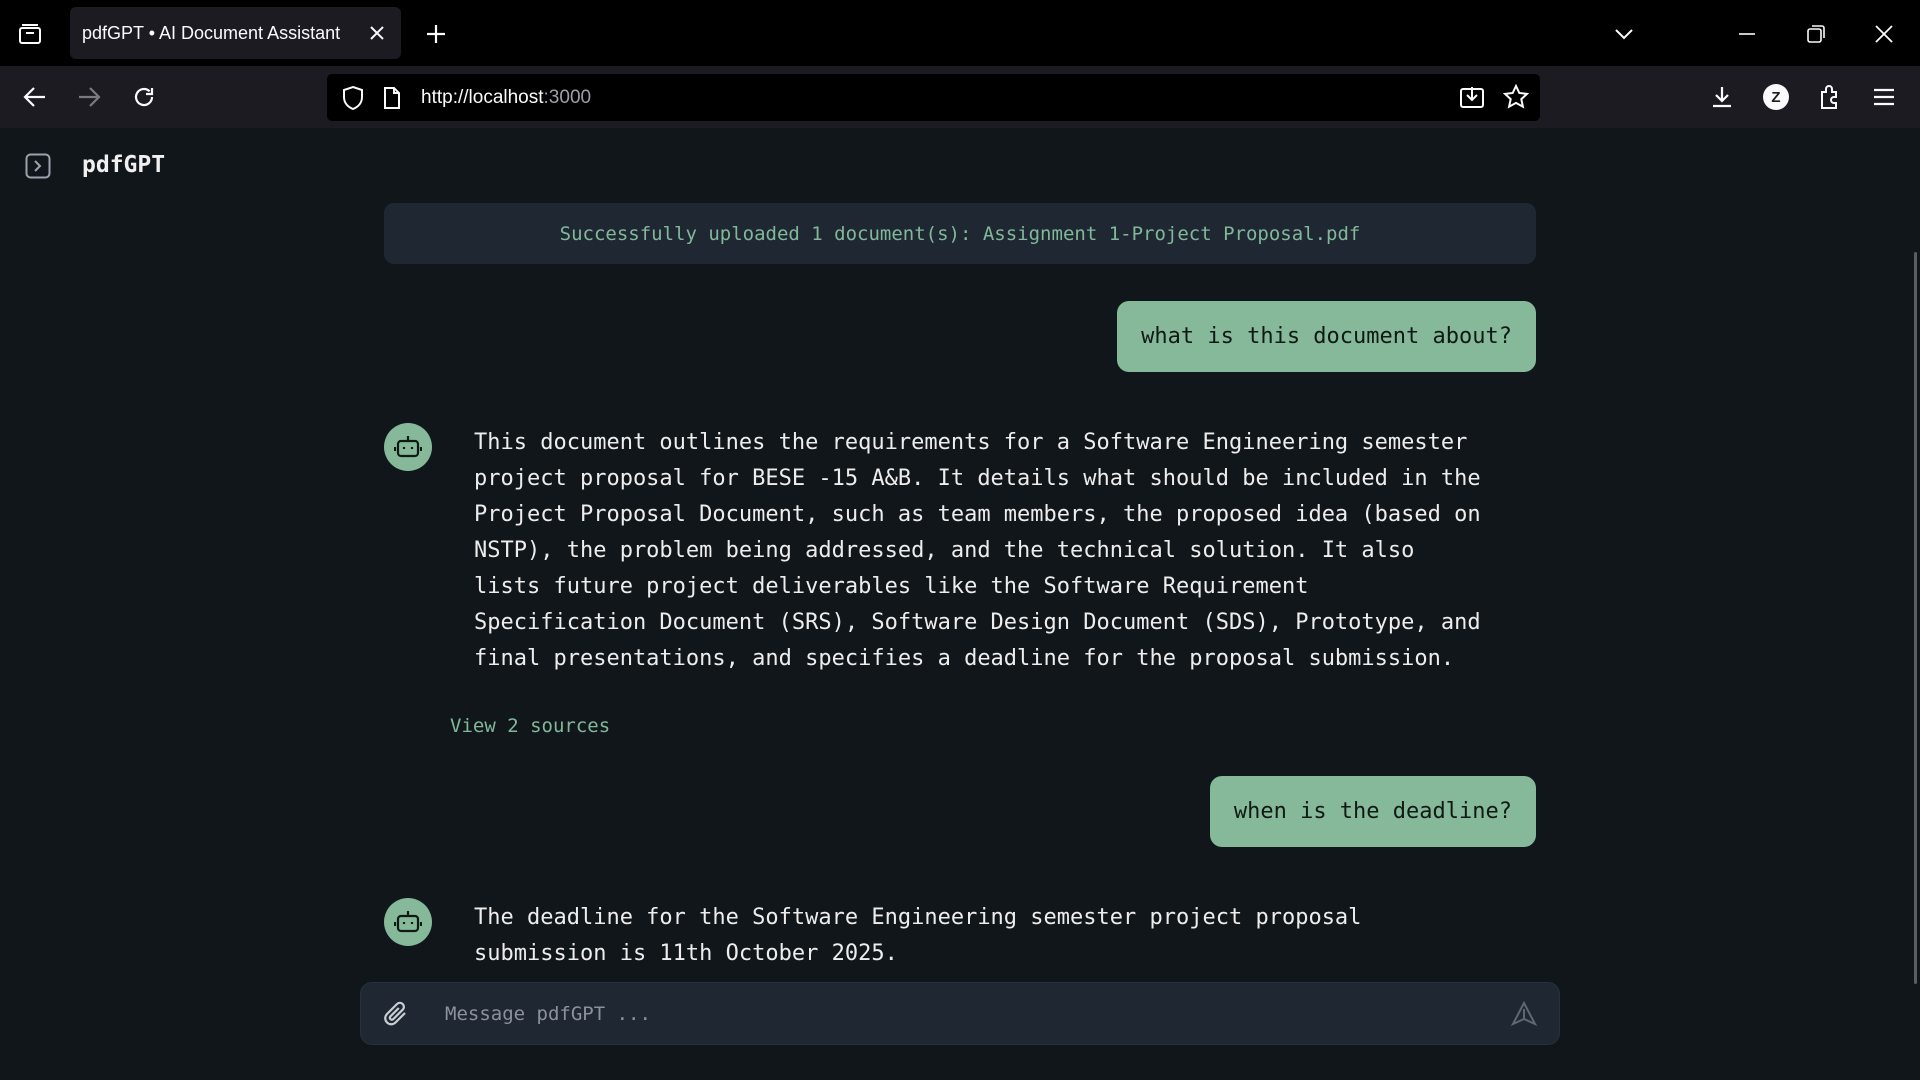  Describe the element at coordinates (89, 97) in the screenshot. I see `forward-arrow-icon` at that location.